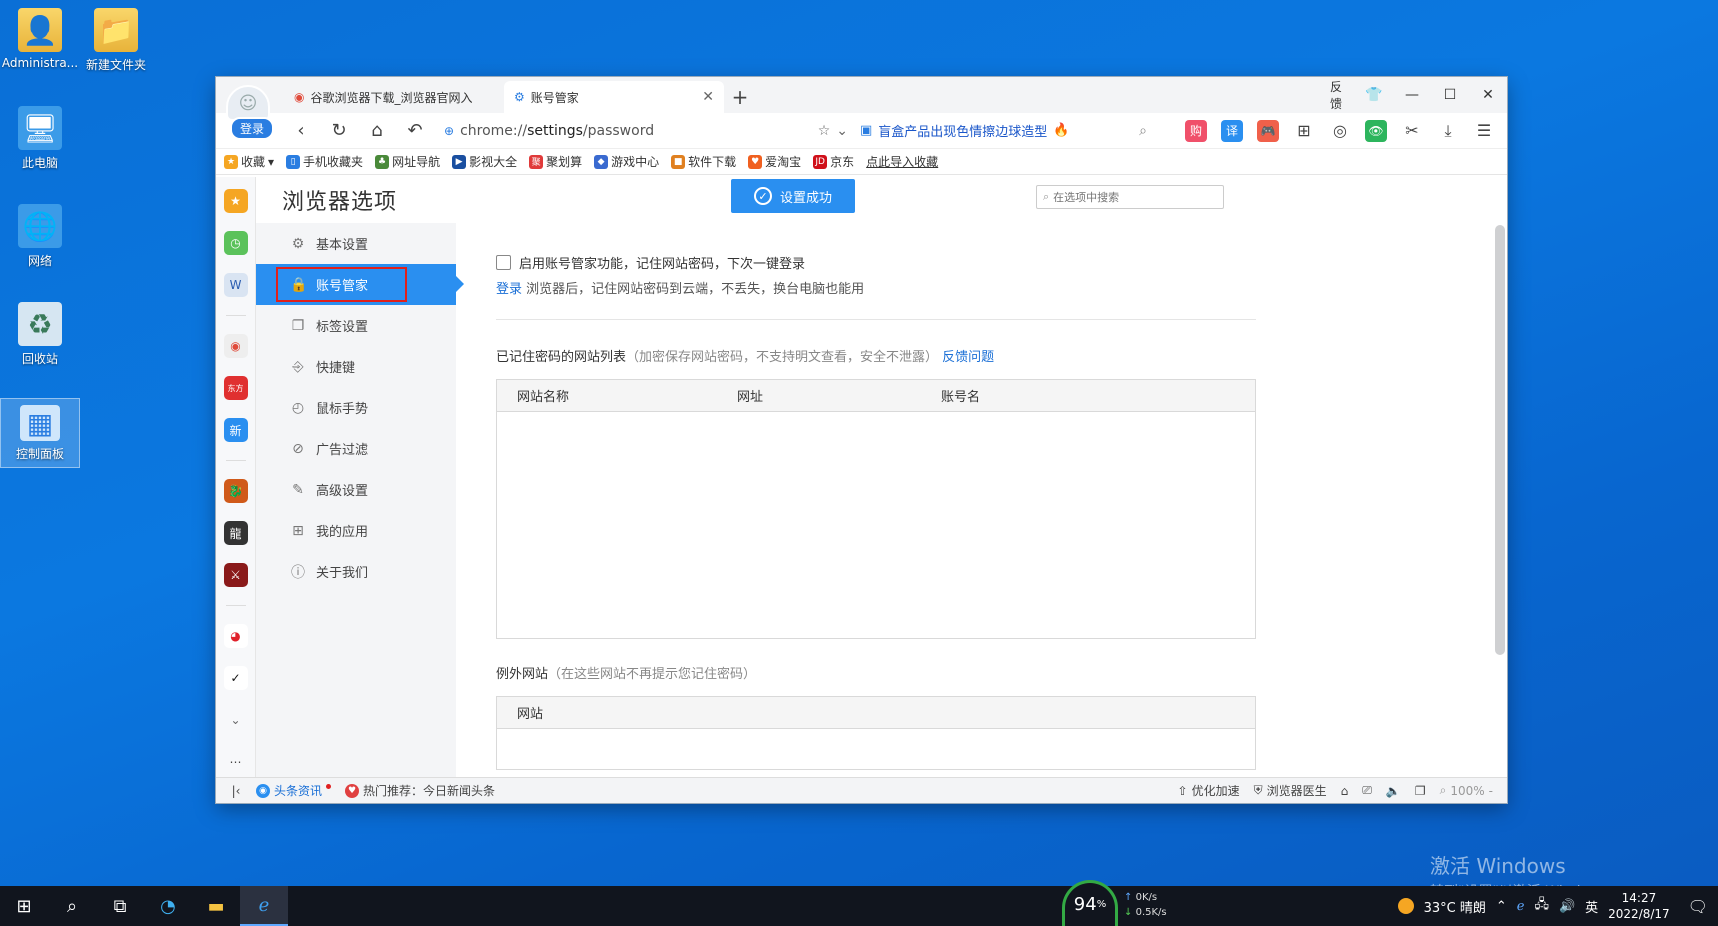 The image size is (1718, 926). Describe the element at coordinates (356, 448) in the screenshot. I see `nav-ad-filter: ⊘ 广告过滤` at that location.